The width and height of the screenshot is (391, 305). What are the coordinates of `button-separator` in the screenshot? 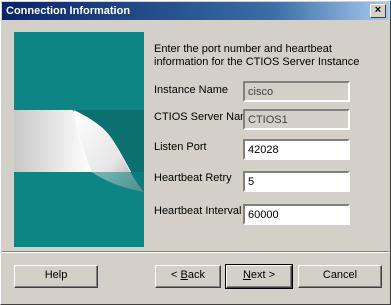 It's located at (195, 252).